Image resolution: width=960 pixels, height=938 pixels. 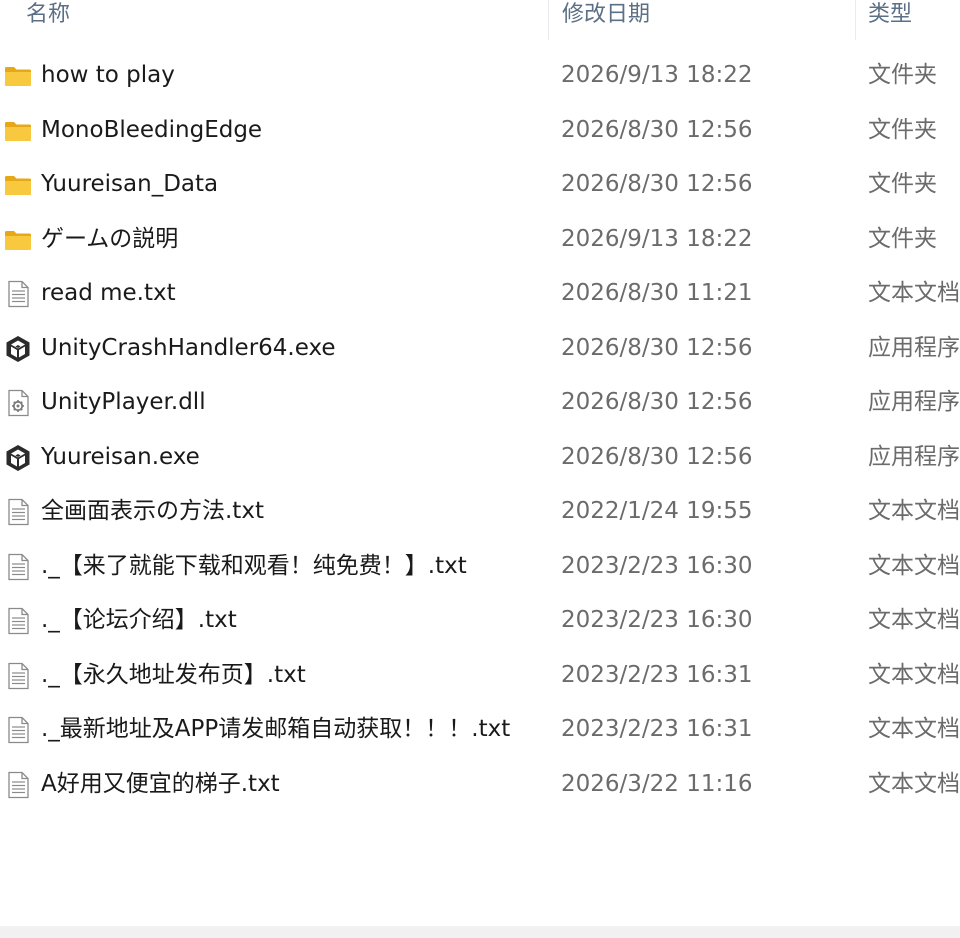 What do you see at coordinates (480, 402) in the screenshot?
I see `file-row: UnityPlayer.dll 2026/8/30 12:56 应用程序` at bounding box center [480, 402].